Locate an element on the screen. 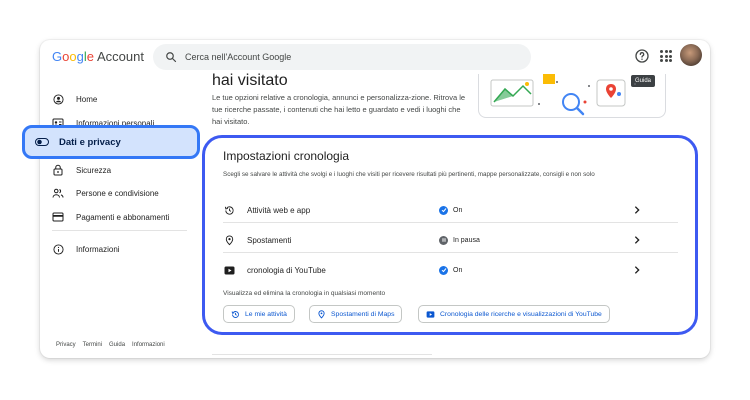 This screenshot has height=400, width=750. sidebar-item-label: Sicurezza is located at coordinates (94, 170).